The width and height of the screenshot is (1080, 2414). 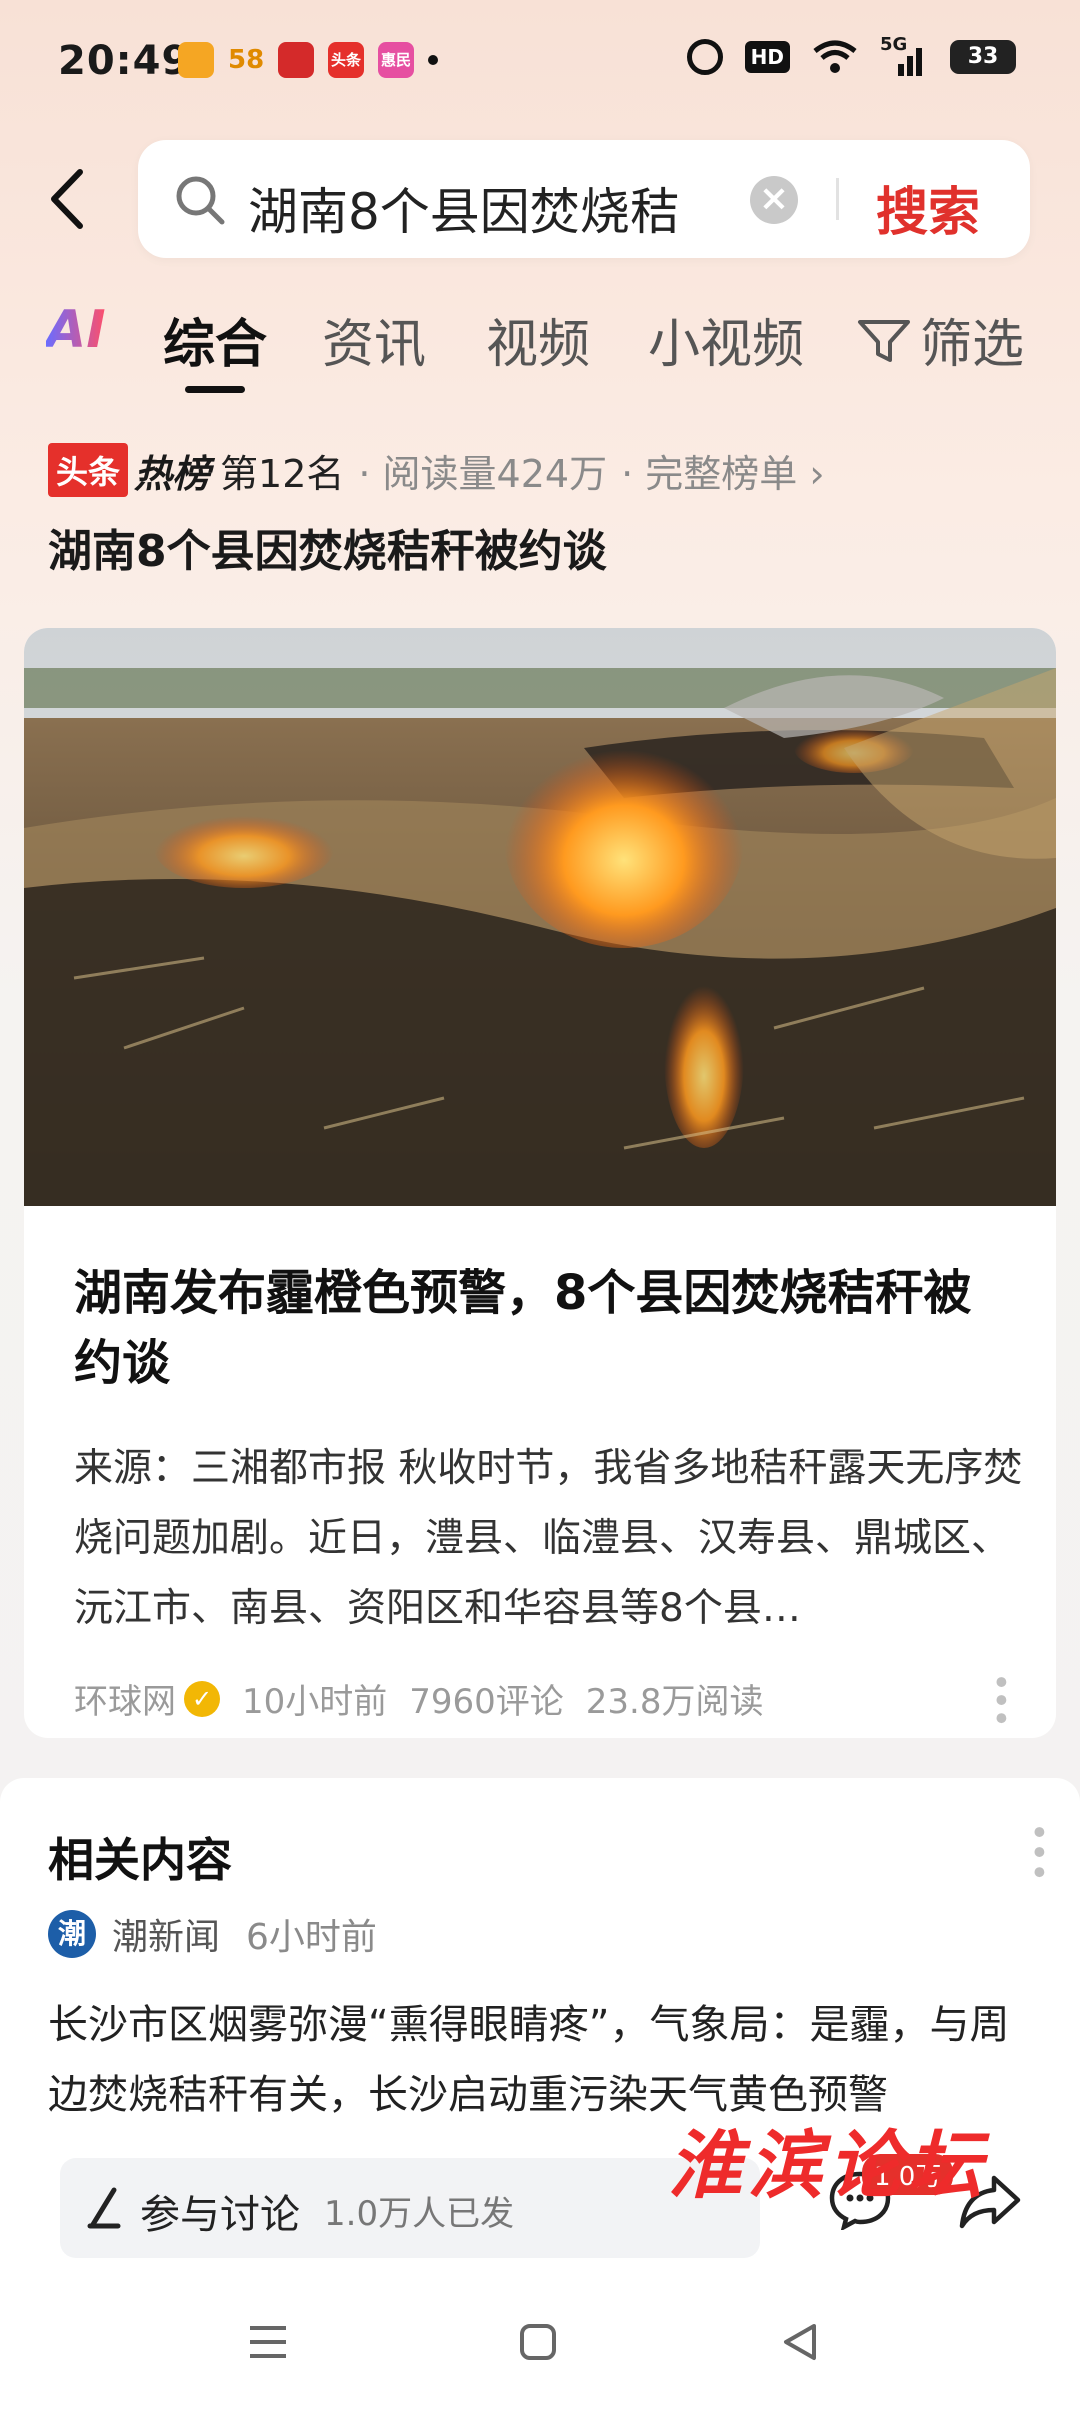 I want to click on hotlist-badge-toutiao: 头条, so click(x=88, y=470).